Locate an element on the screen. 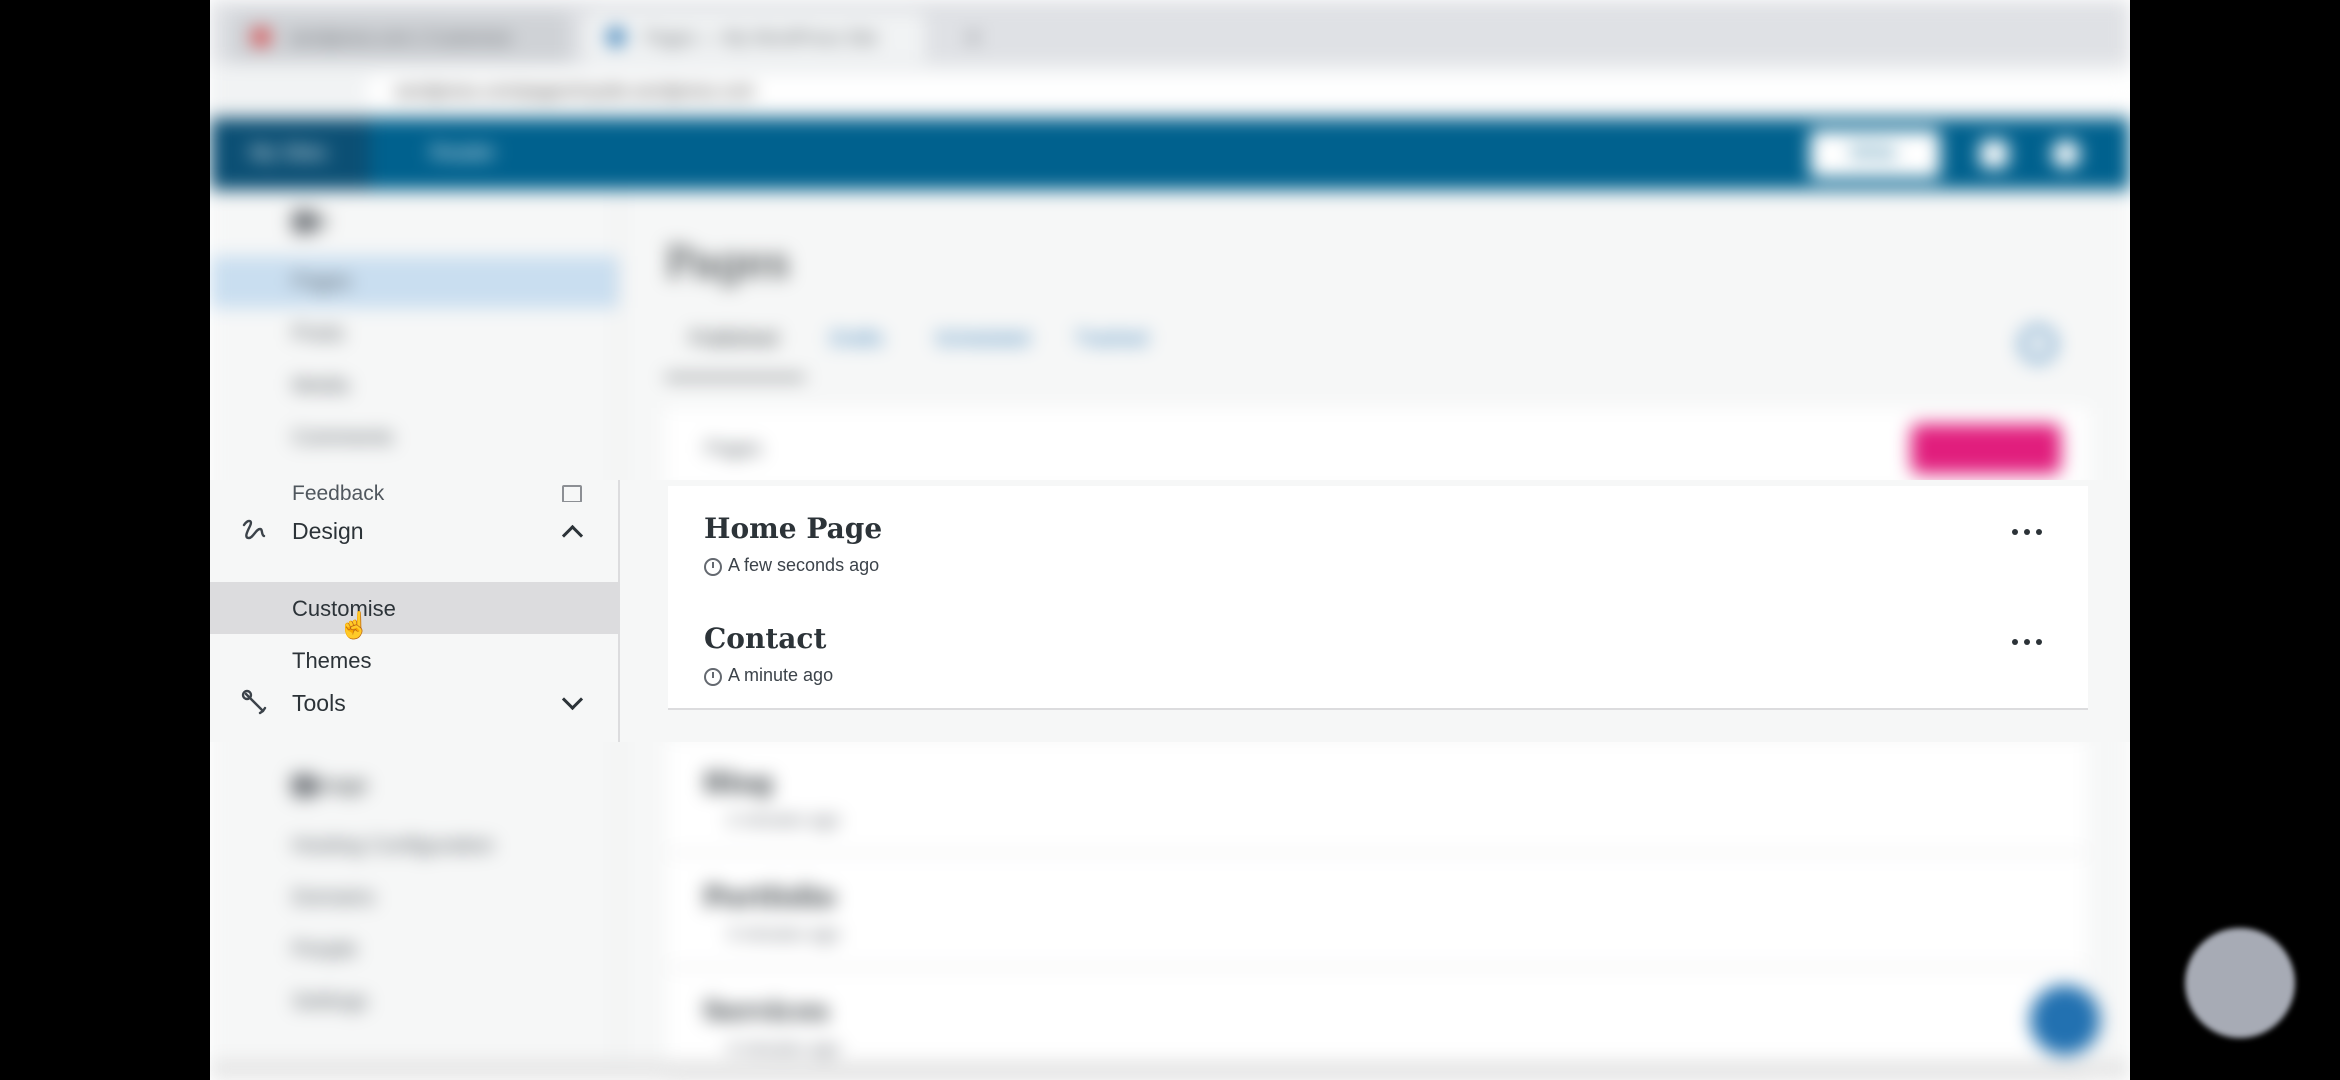 The height and width of the screenshot is (1080, 2340). browser-tab-active: Pages — My WordPress Site is located at coordinates (755, 37).